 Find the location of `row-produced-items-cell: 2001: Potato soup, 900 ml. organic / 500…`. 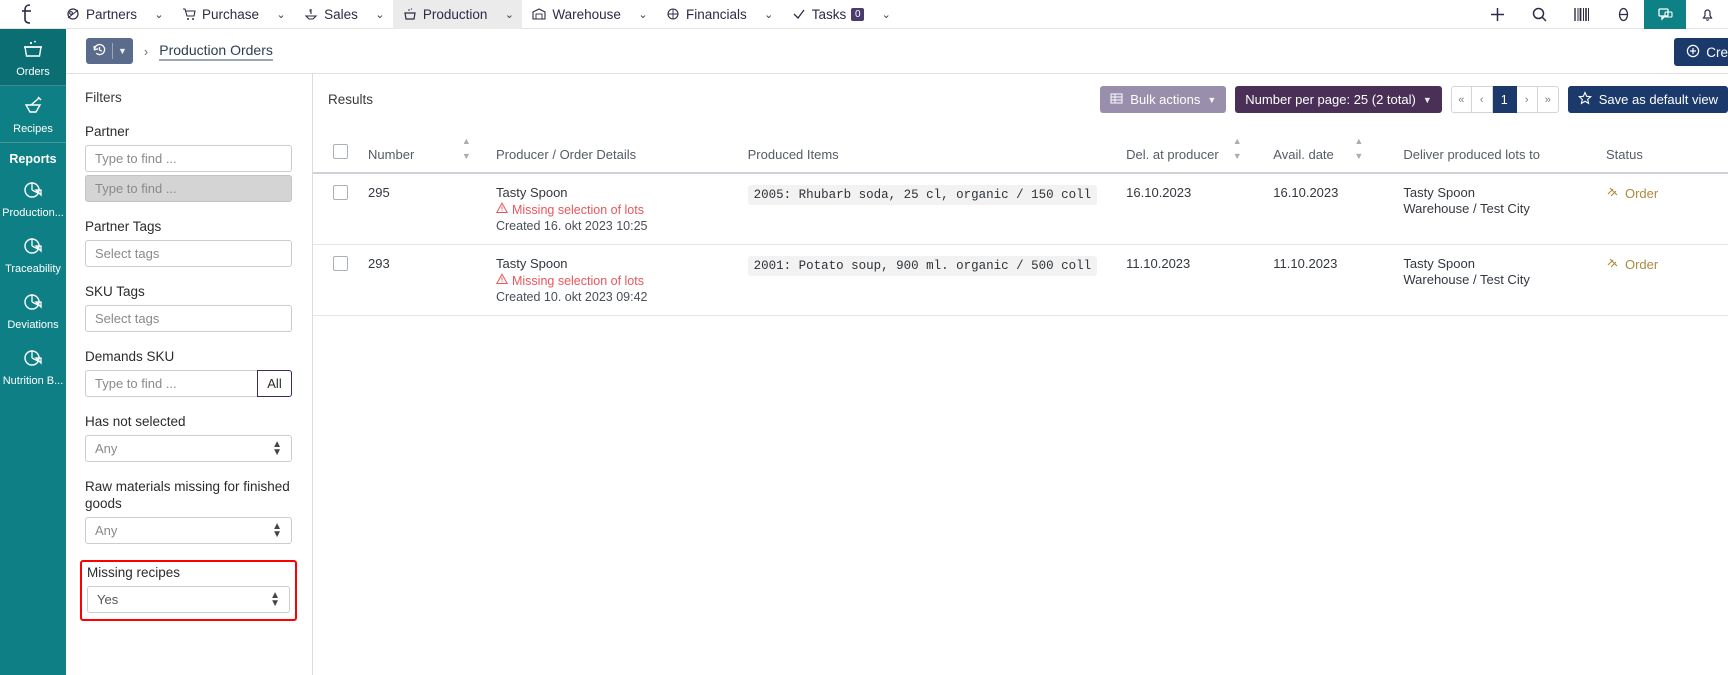

row-produced-items-cell: 2001: Potato soup, 900 ml. organic / 500… is located at coordinates (931, 280).